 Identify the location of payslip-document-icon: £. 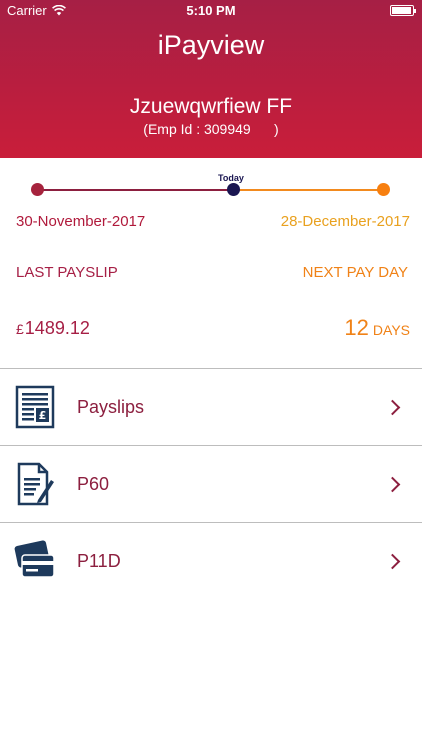
(35, 407).